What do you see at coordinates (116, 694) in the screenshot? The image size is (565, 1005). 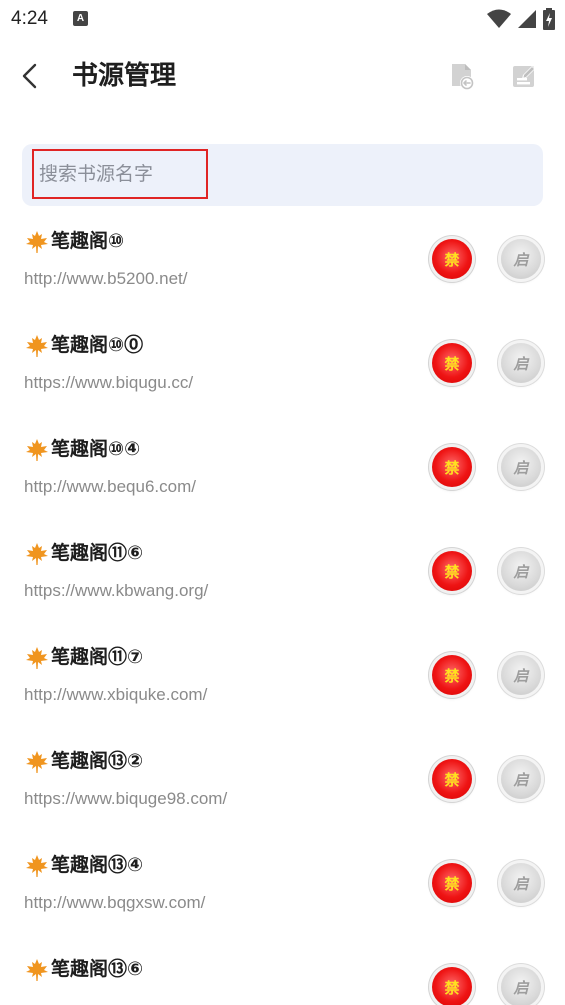 I see `source-url: http://www.xbiquke.com/` at bounding box center [116, 694].